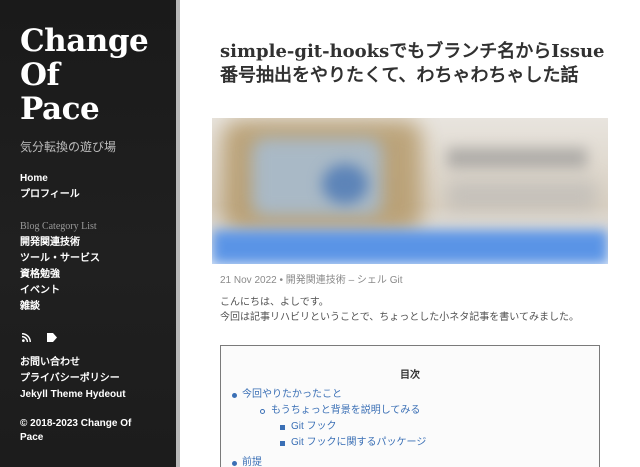 The width and height of the screenshot is (640, 467). Describe the element at coordinates (68, 147) in the screenshot. I see `site-tagline: 気分転換の遊び場` at that location.